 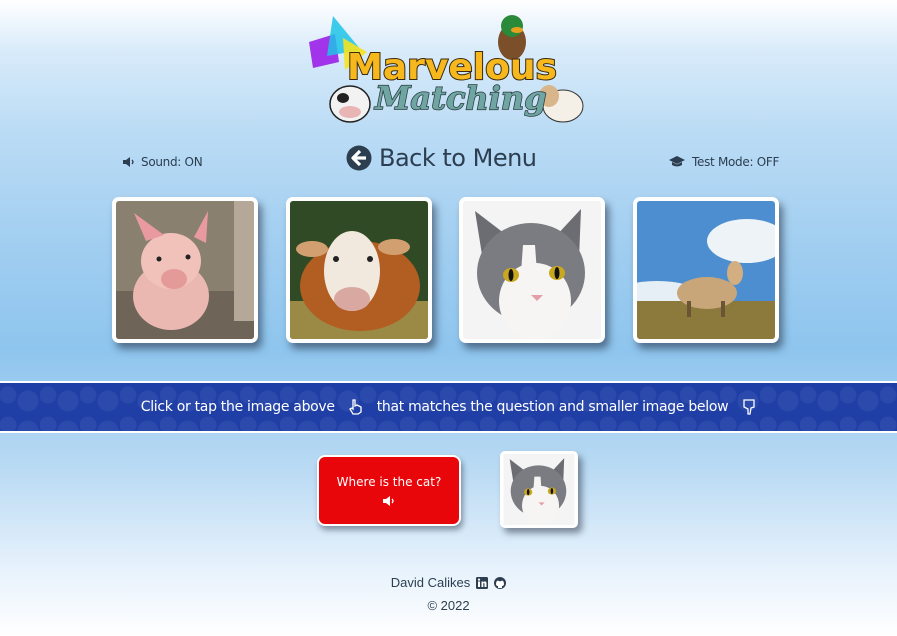 I want to click on author-name: David Calikes, so click(x=430, y=582).